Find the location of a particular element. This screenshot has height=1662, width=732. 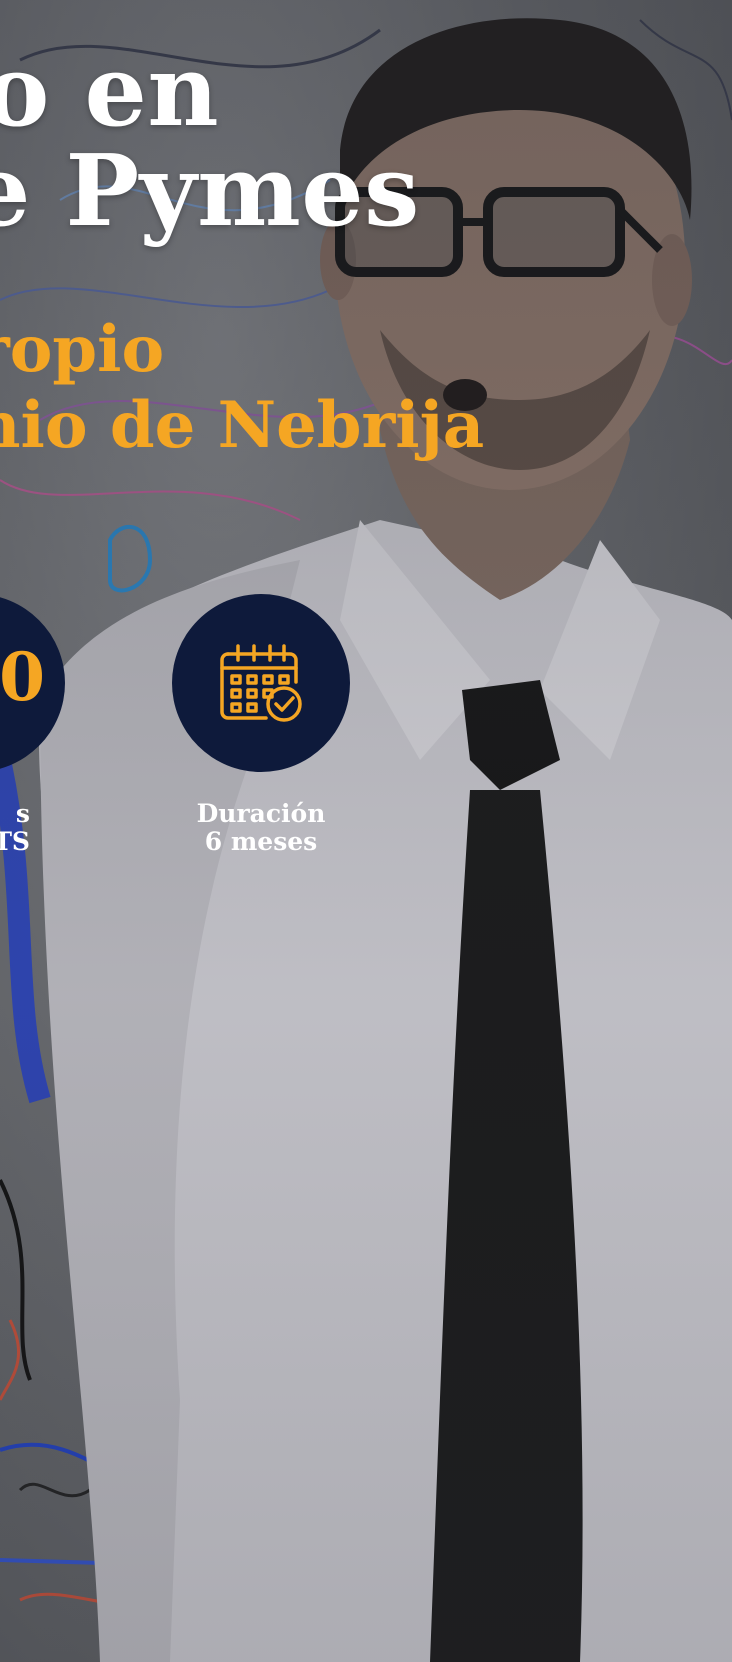

page-title: o en e Pymes is located at coordinates (210, 142).